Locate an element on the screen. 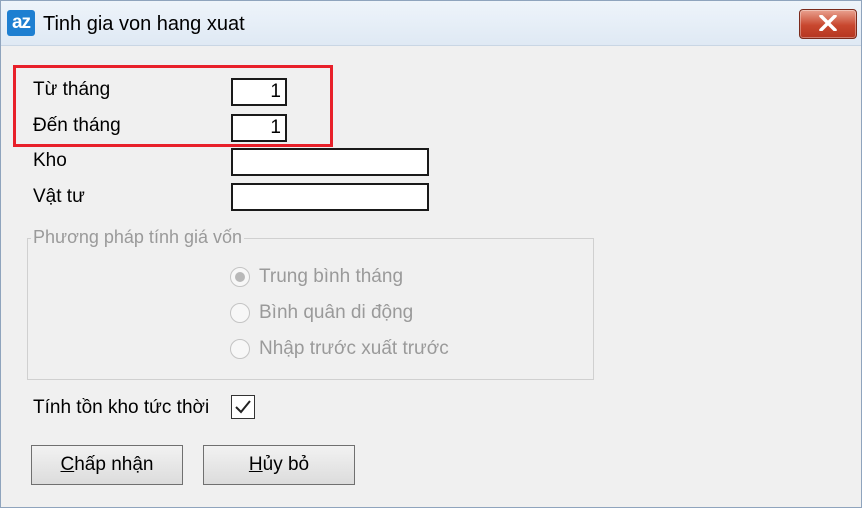 The height and width of the screenshot is (508, 862). radio-fifo is located at coordinates (240, 349).